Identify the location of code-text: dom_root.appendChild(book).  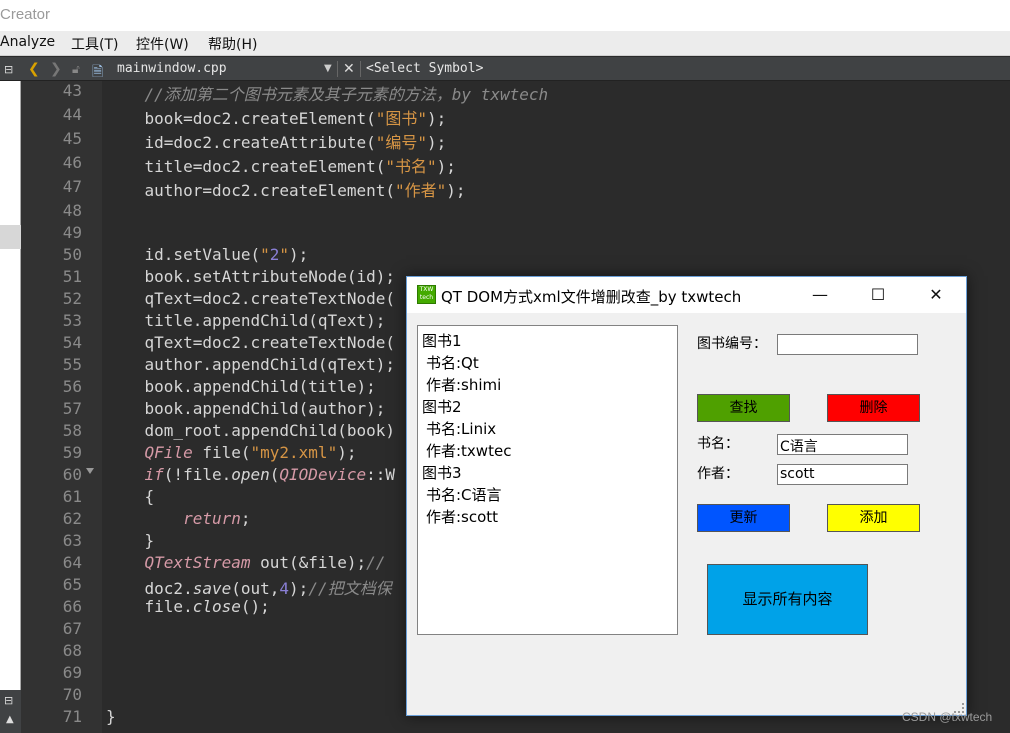
(250, 430).